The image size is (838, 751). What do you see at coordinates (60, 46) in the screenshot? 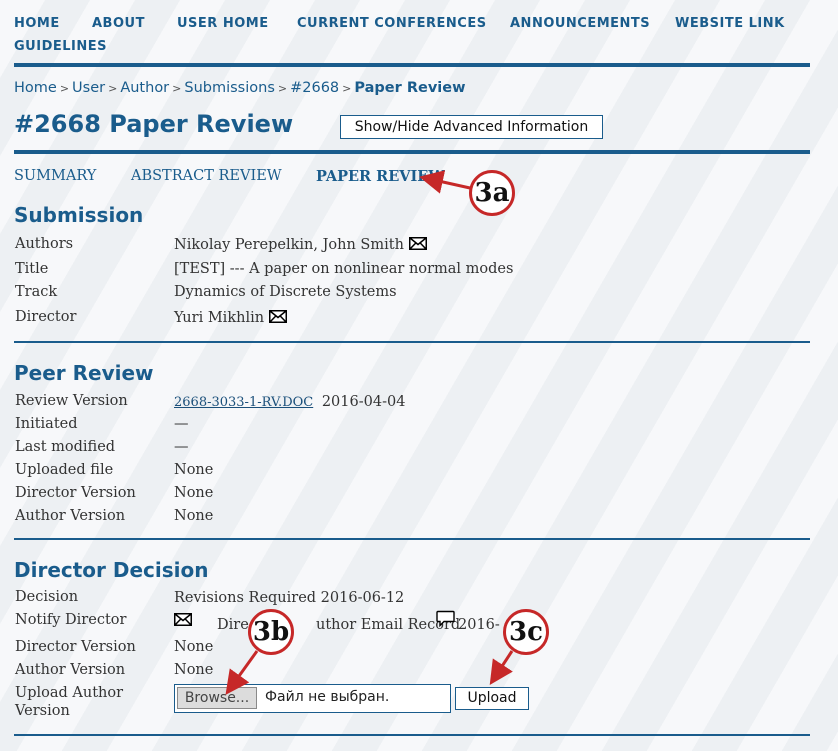
I see `nav-guidelines: GUIDELINES` at bounding box center [60, 46].